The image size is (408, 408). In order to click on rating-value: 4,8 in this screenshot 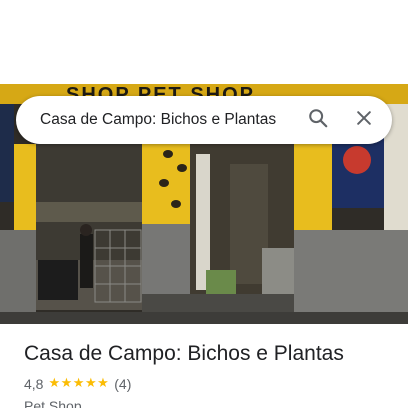, I will do `click(34, 384)`.